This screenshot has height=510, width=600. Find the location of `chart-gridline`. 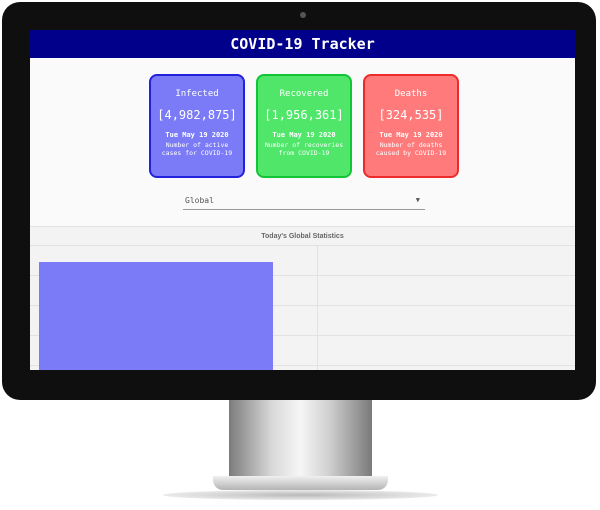

chart-gridline is located at coordinates (302, 245).